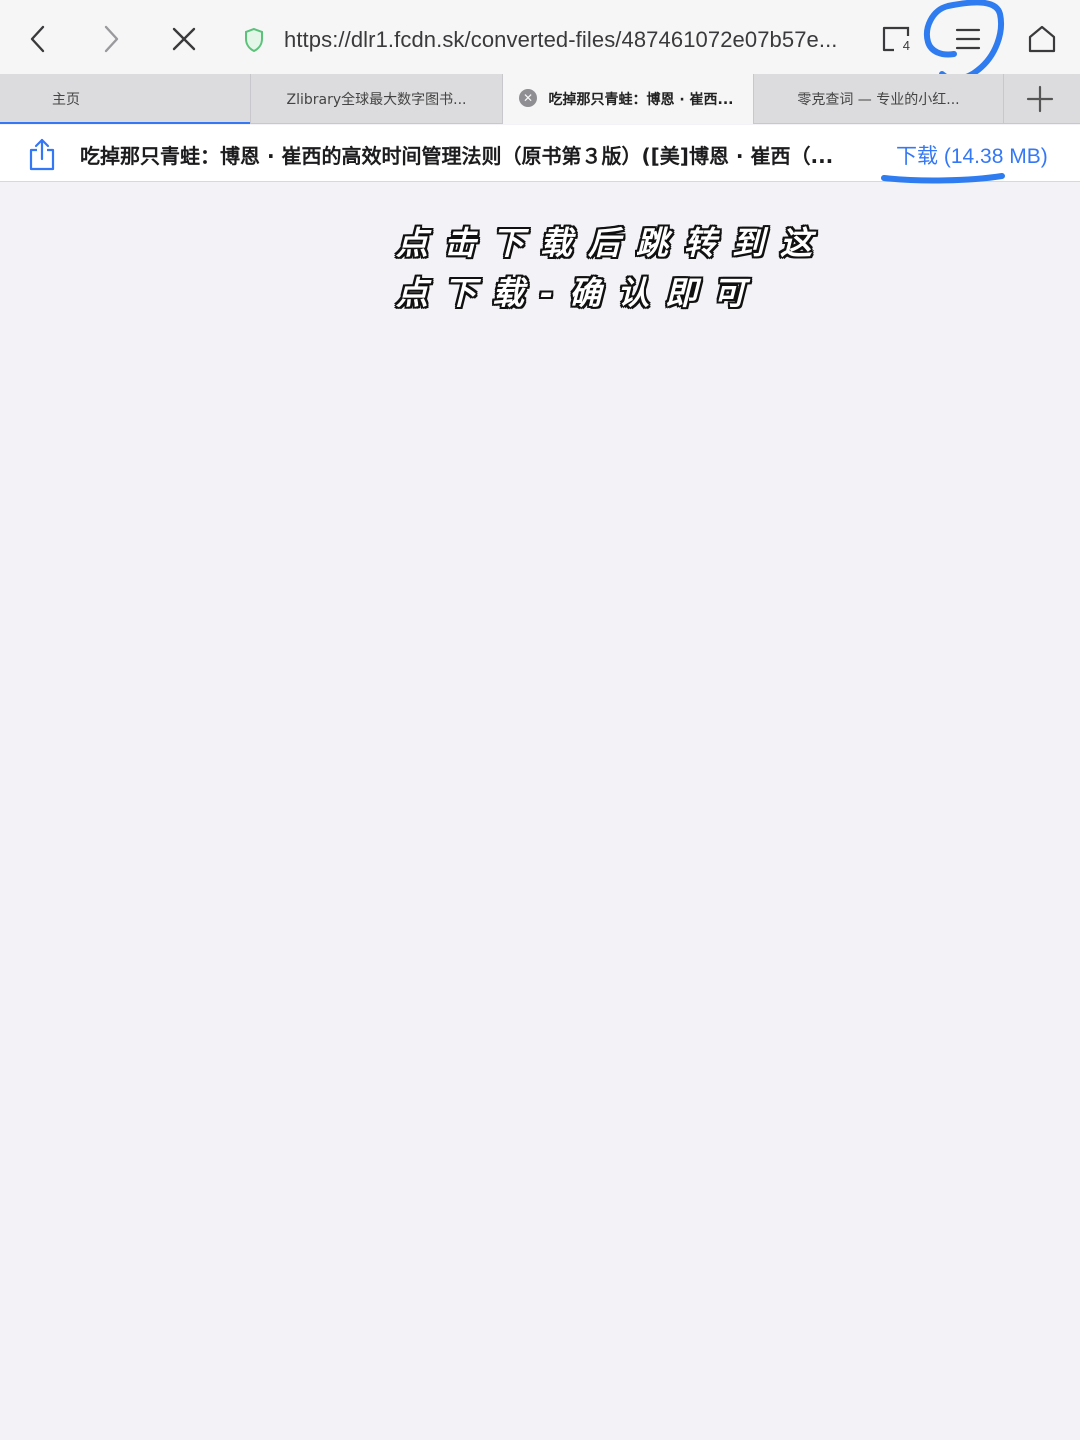  I want to click on chevron-left-icon, so click(37, 39).